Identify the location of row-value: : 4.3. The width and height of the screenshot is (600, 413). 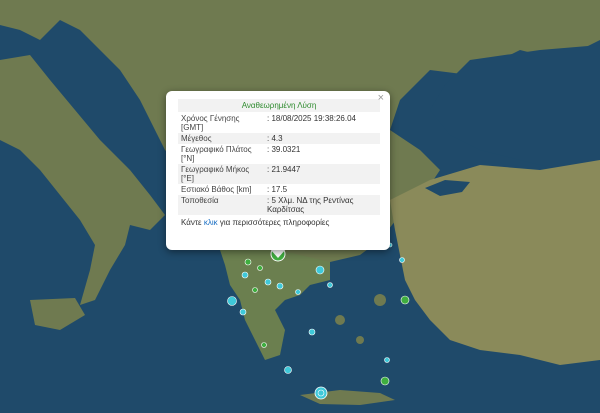
(322, 138).